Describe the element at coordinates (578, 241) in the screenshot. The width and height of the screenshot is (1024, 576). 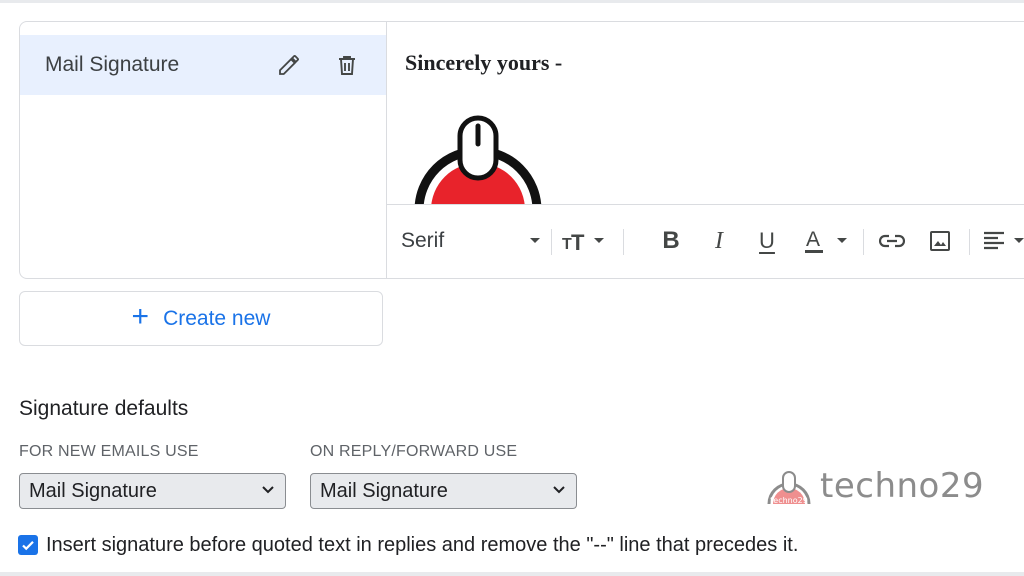
I see `svg-text: T` at that location.